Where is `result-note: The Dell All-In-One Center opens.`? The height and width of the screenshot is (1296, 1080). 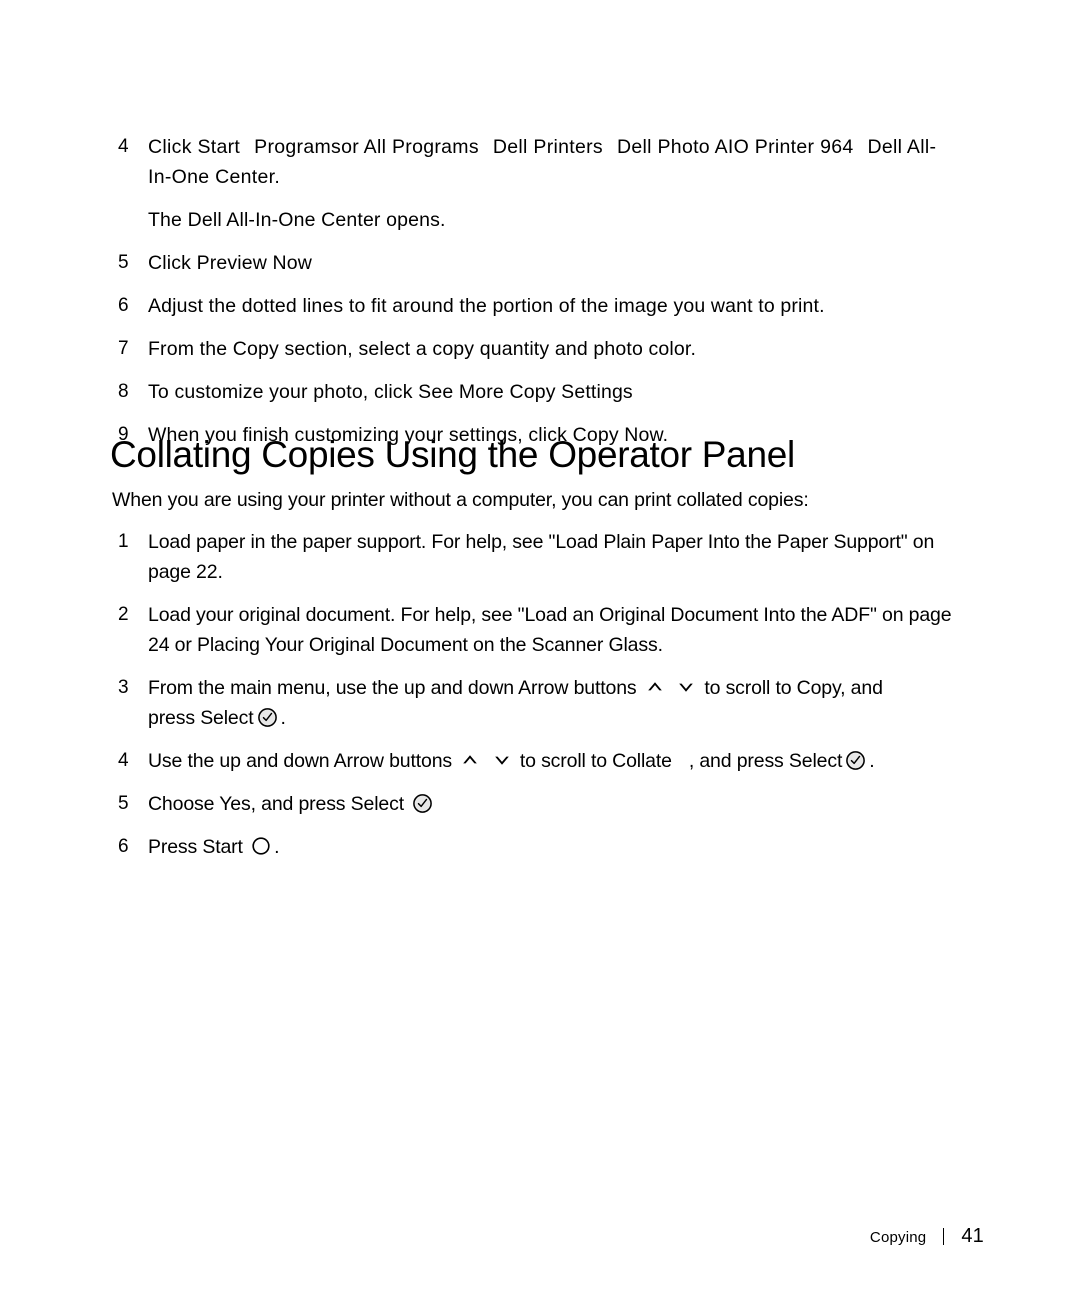 result-note: The Dell All-In-One Center opens. is located at coordinates (297, 220).